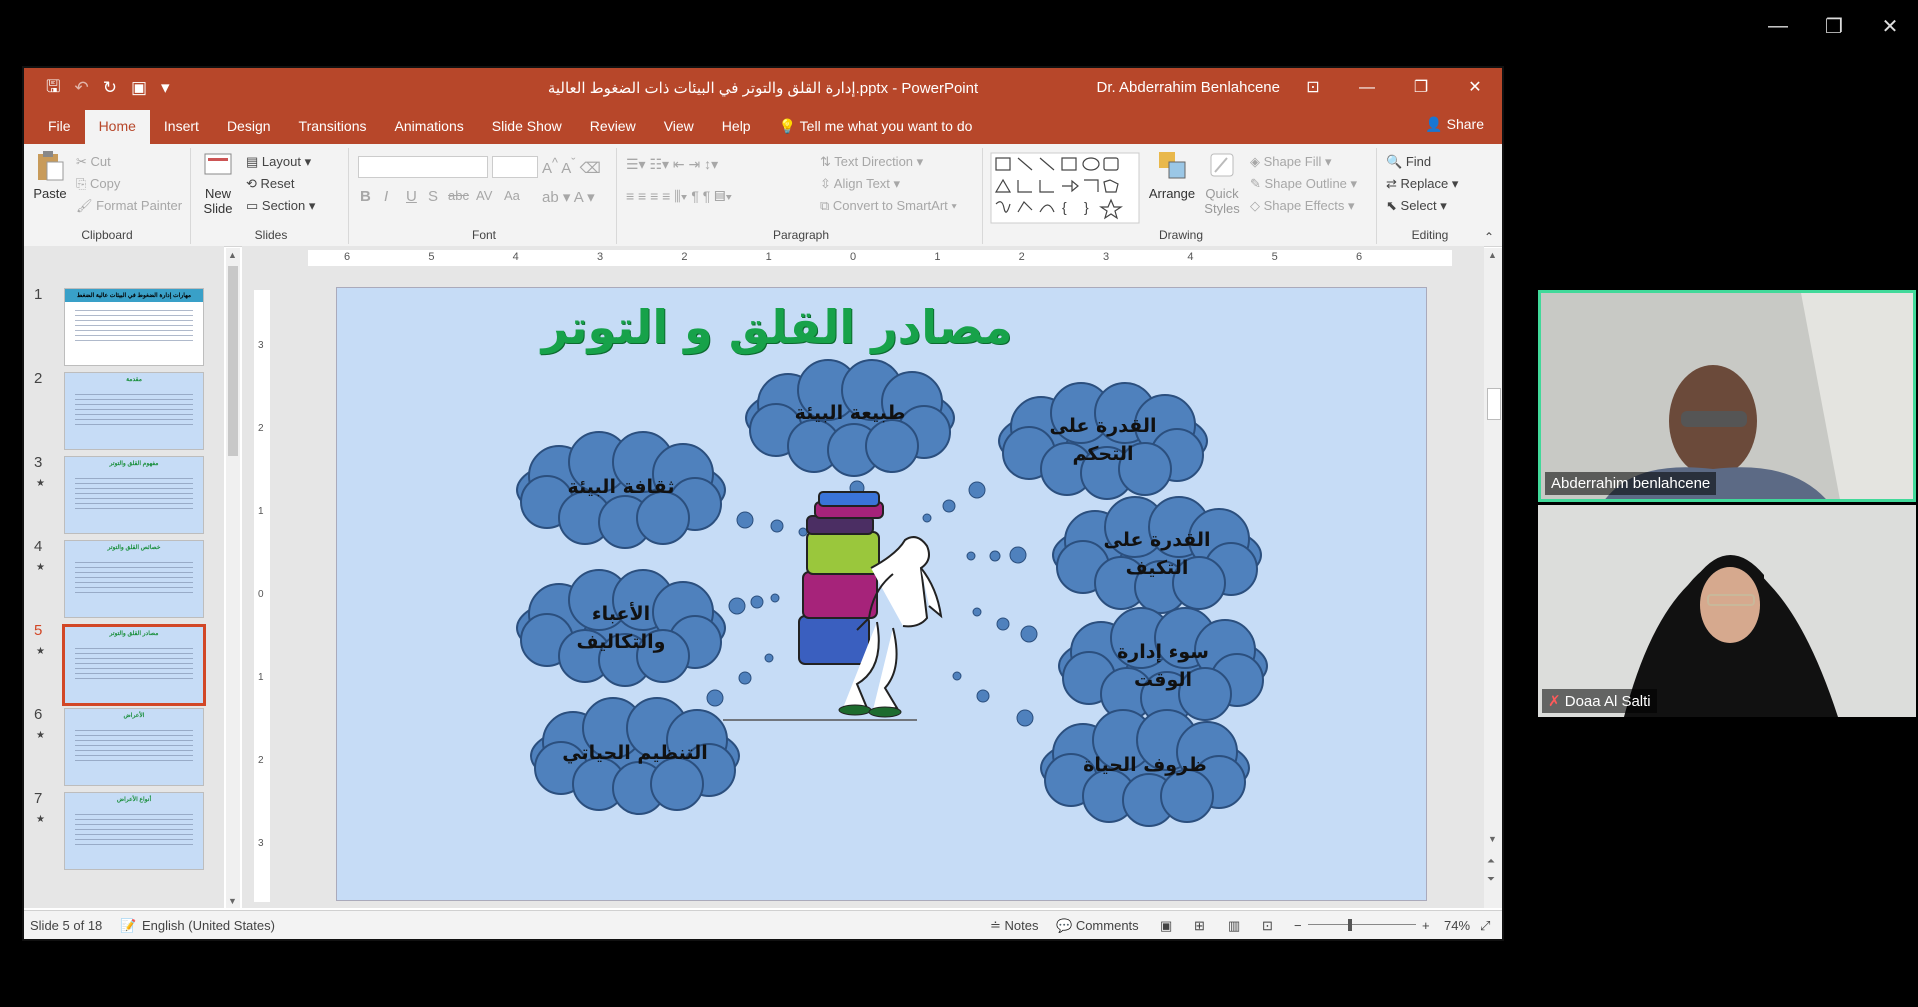 This screenshot has width=1918, height=1007. I want to click on slideshow-view-icon: ⊡, so click(1267, 926).